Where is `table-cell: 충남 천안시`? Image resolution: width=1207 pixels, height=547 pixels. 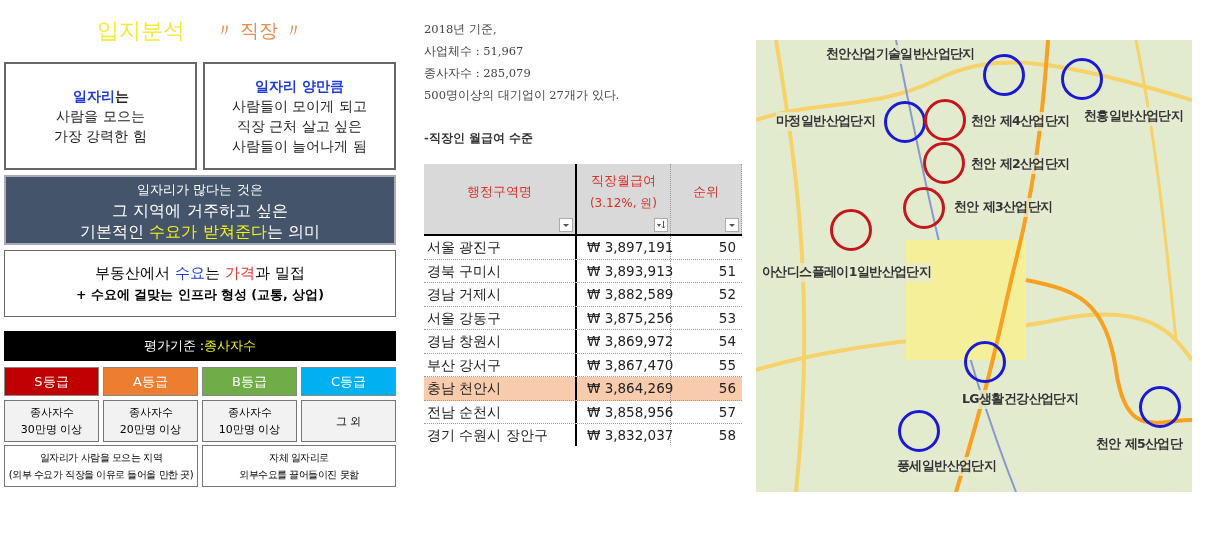 table-cell: 충남 천안시 is located at coordinates (500, 388).